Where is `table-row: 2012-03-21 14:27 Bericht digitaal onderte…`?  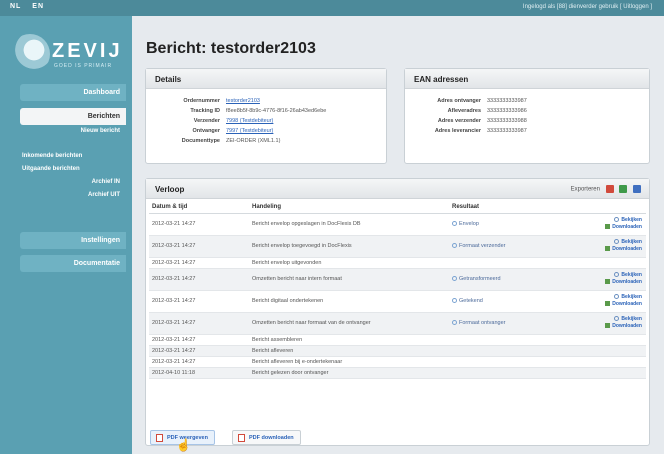
table-row: 2012-03-21 14:27 Bericht digitaal onderte… is located at coordinates (397, 301).